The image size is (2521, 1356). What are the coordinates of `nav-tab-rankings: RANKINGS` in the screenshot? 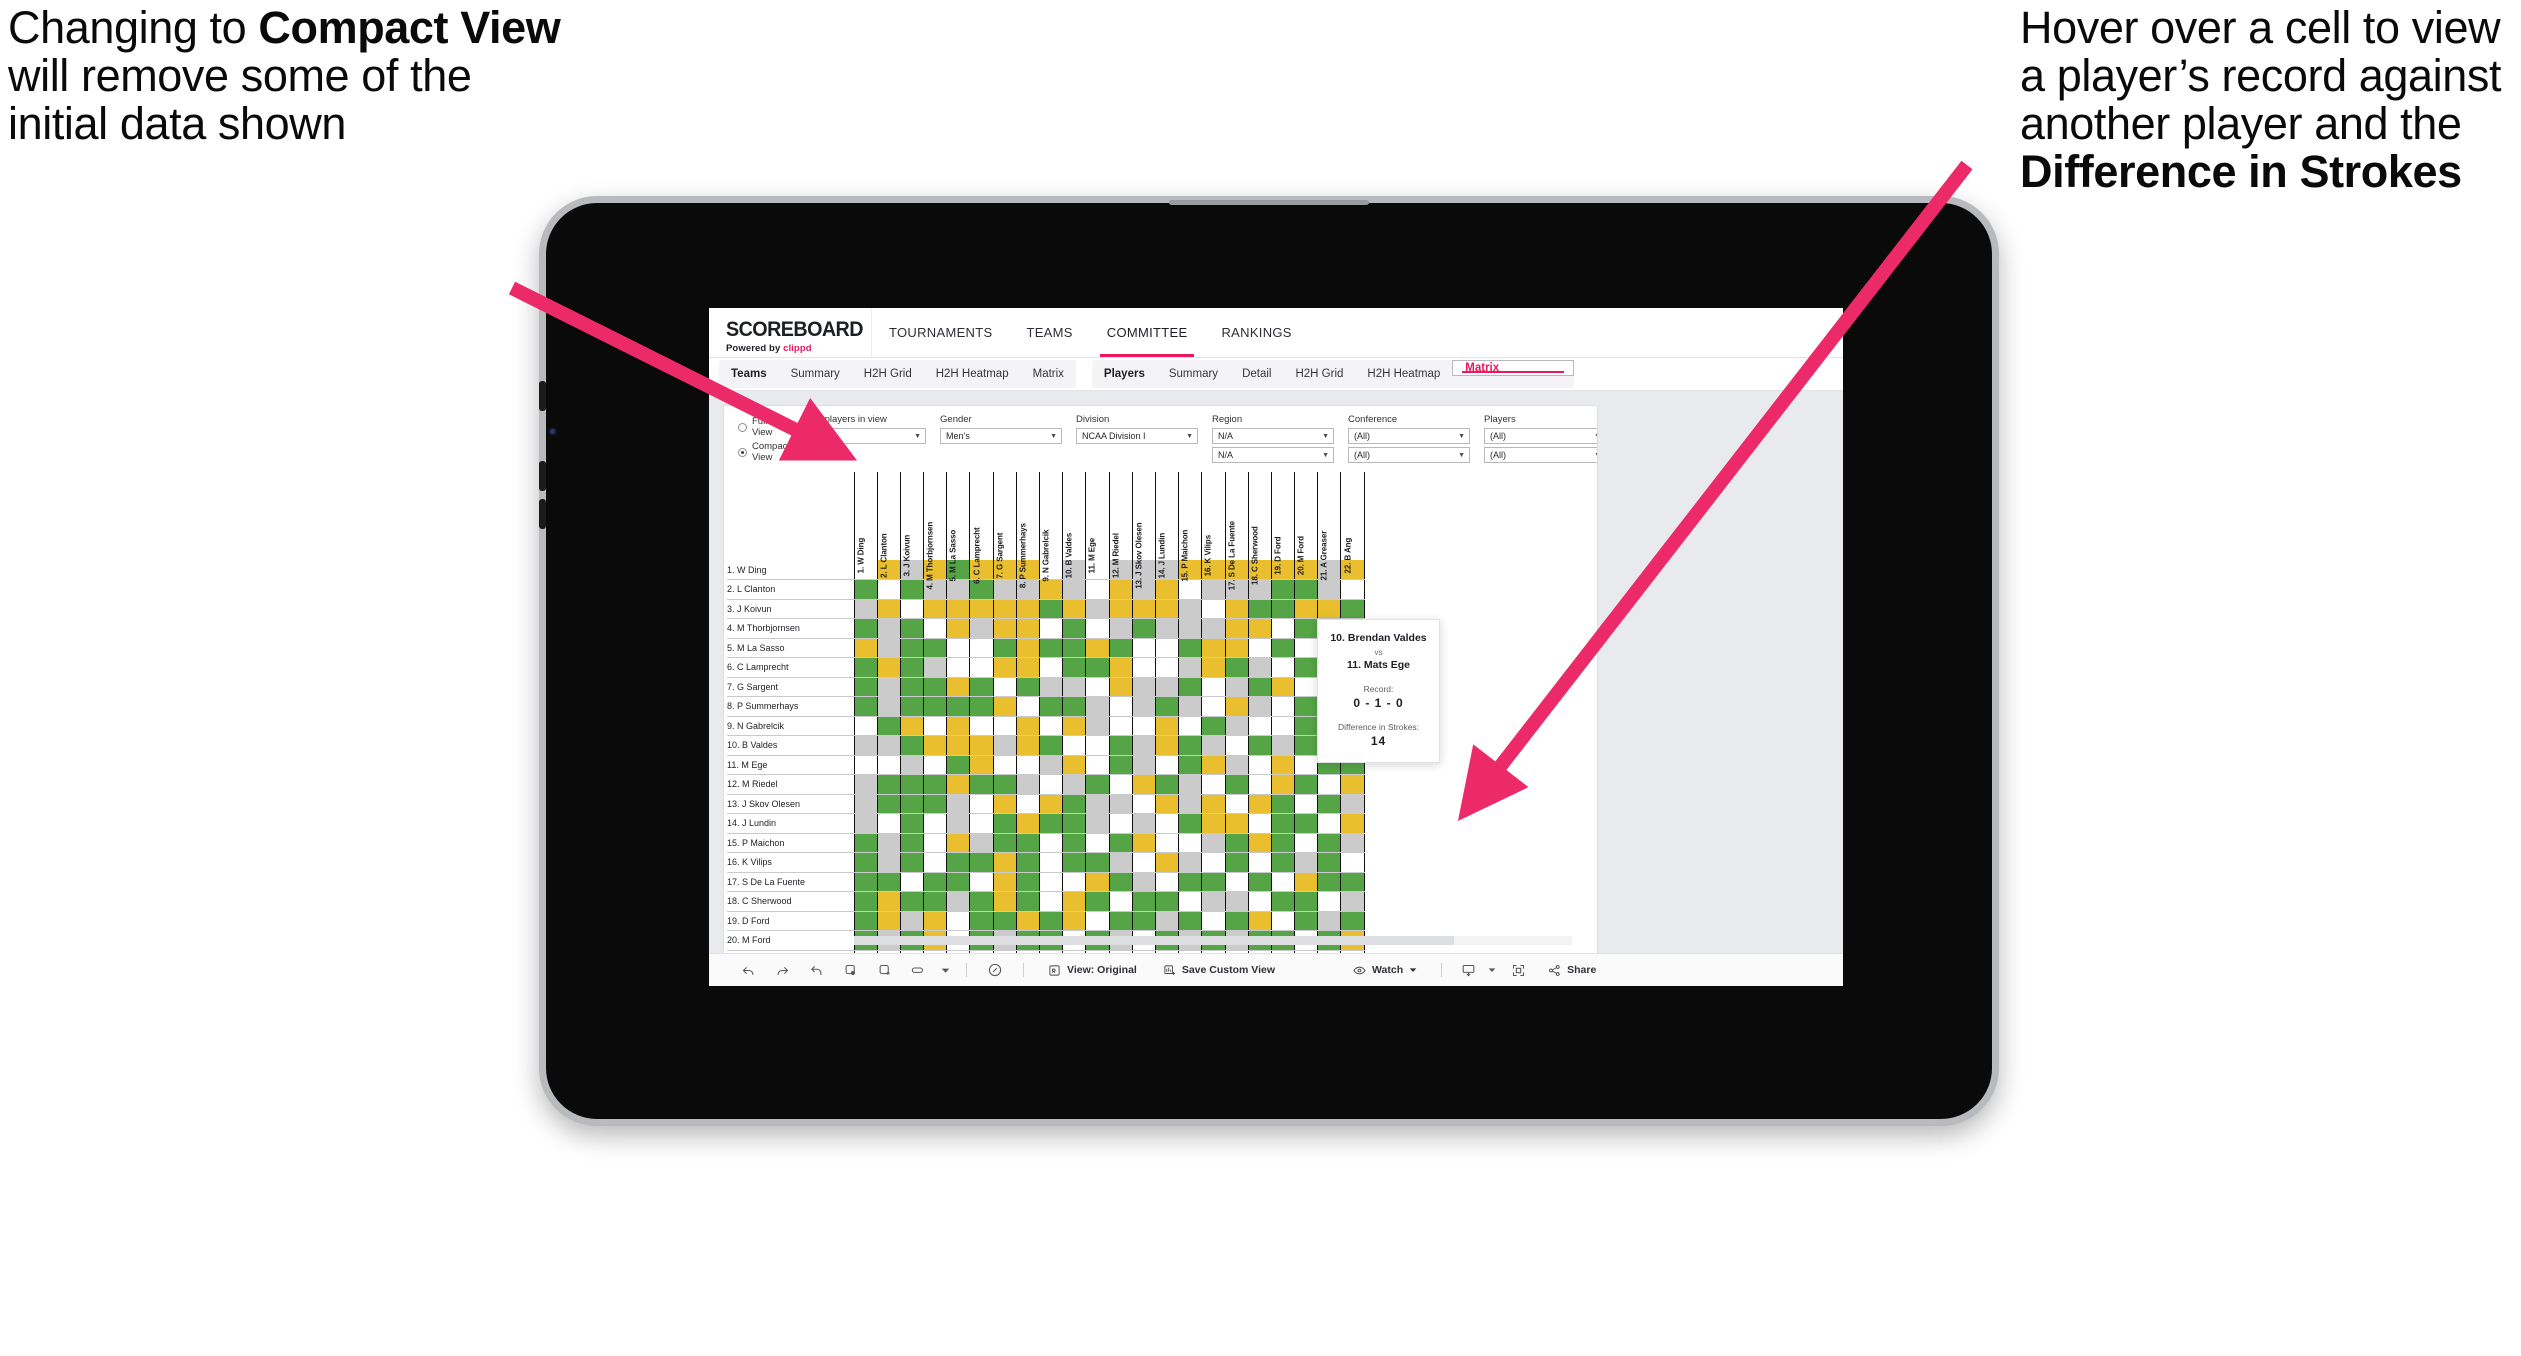 It's located at (1256, 332).